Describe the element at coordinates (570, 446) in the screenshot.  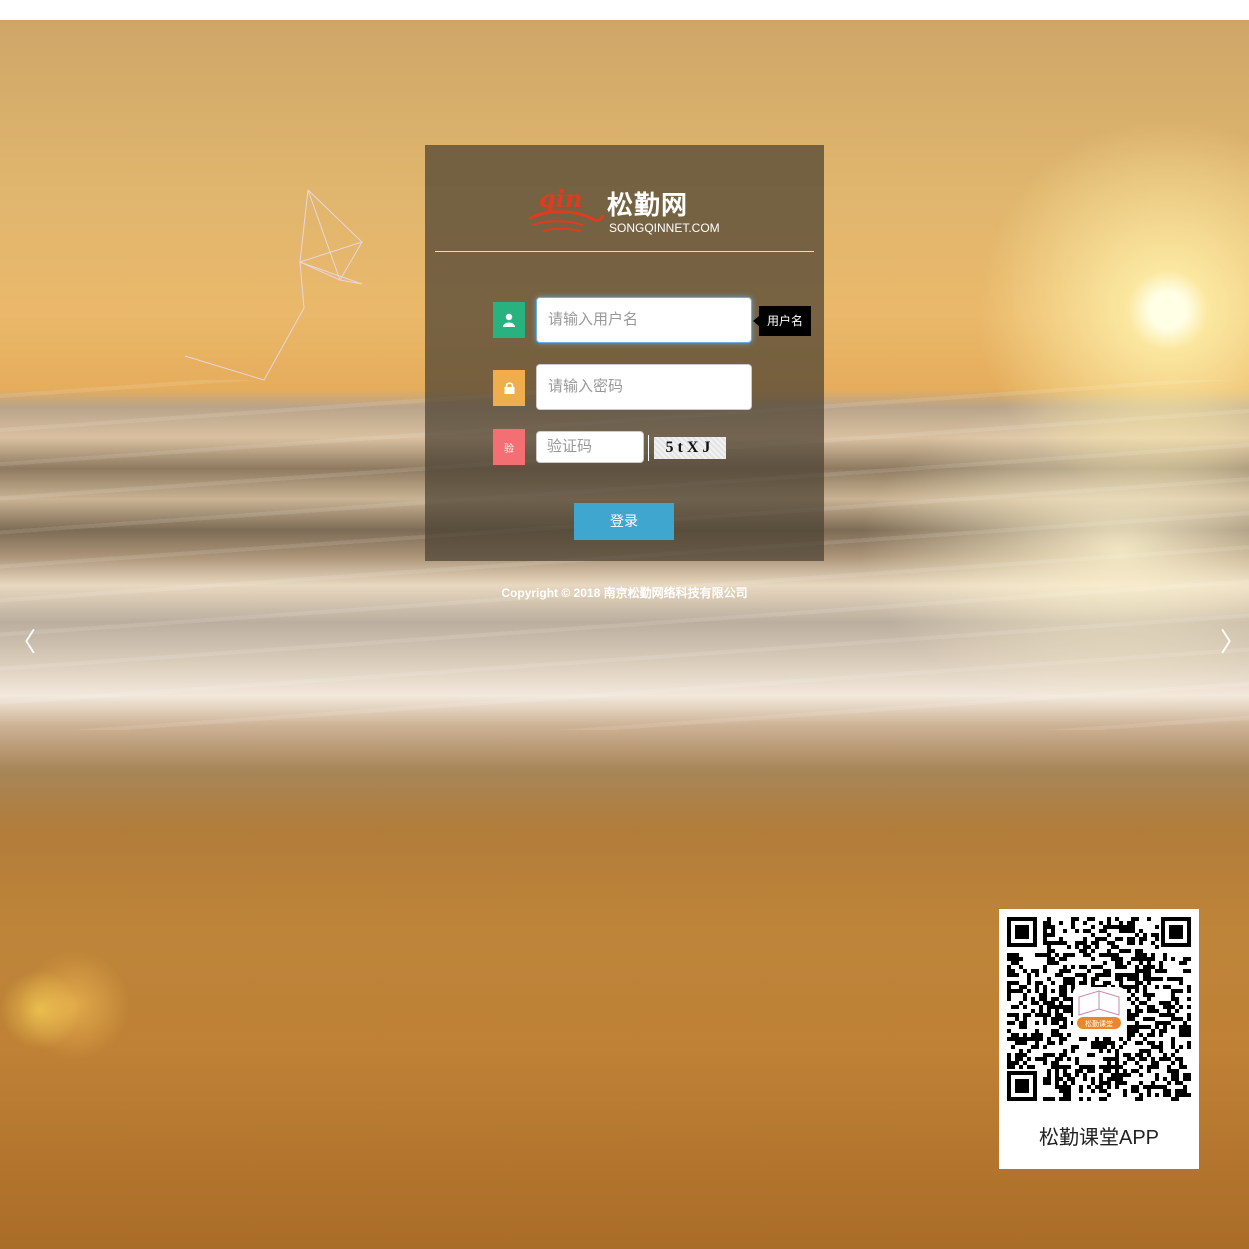
I see `captcha-placeholder: 验证码` at that location.